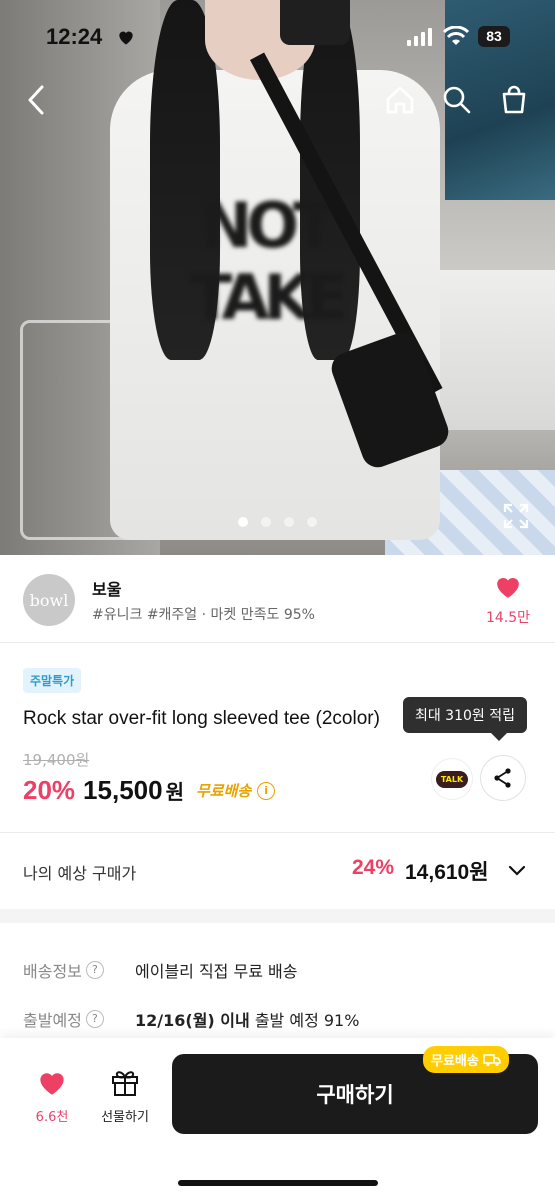 The image size is (555, 1200). What do you see at coordinates (508, 601) in the screenshot?
I see `seller-favorite-button: 14.5만` at bounding box center [508, 601].